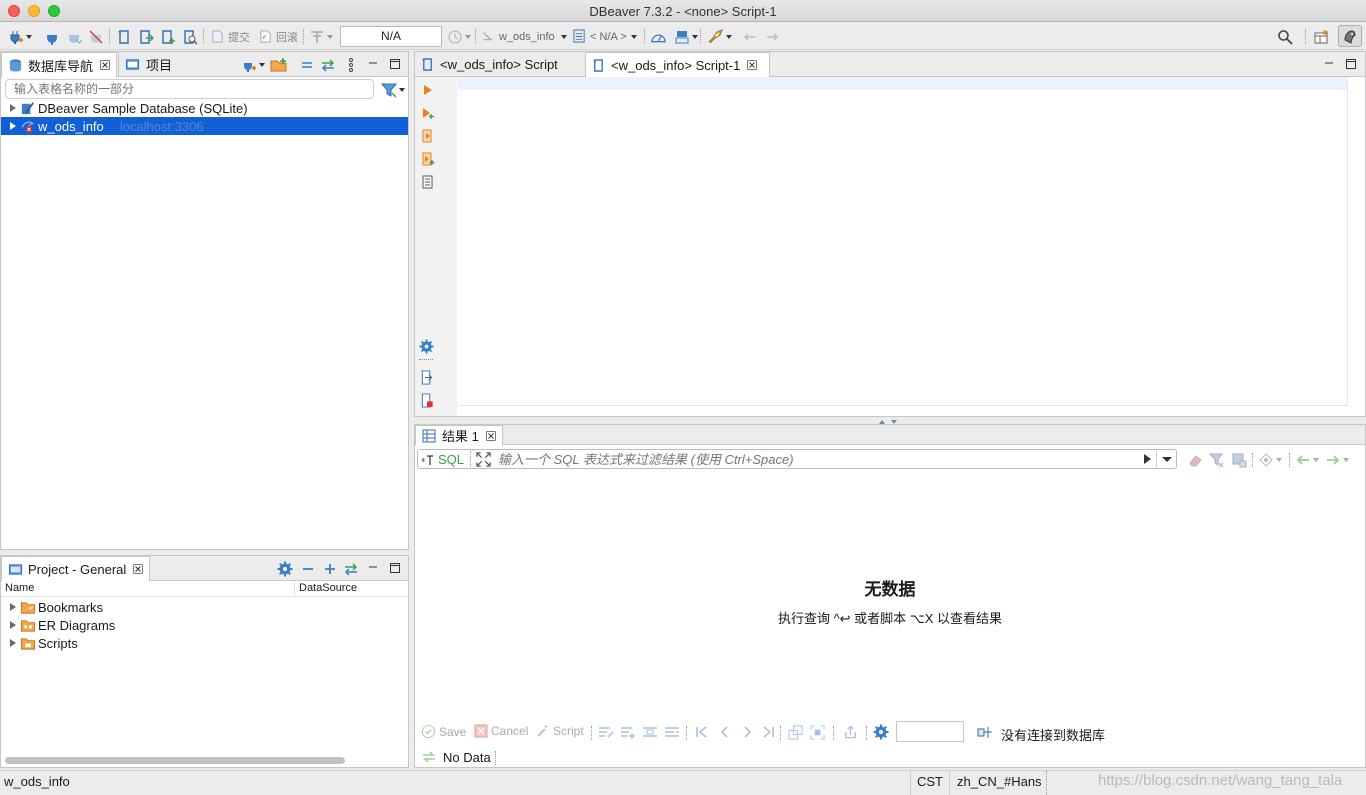 The image size is (1366, 795). What do you see at coordinates (190, 36) in the screenshot?
I see `find-script-button` at bounding box center [190, 36].